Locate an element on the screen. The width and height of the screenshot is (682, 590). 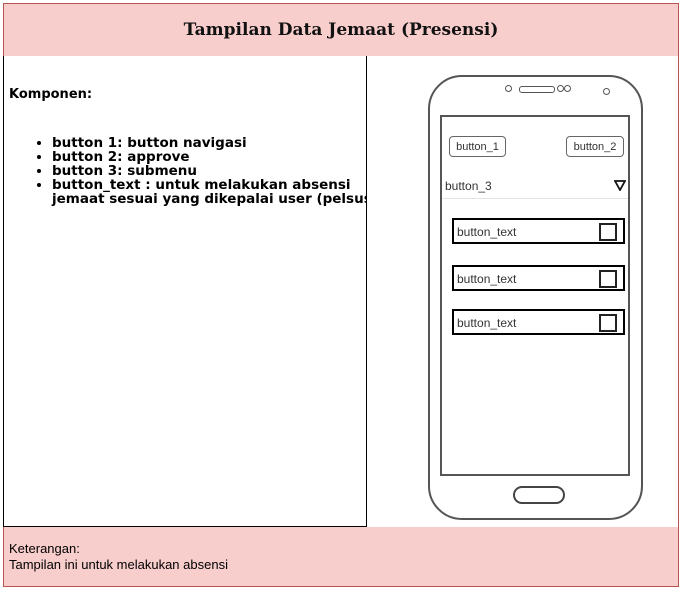
component-item: button 3: submenu is located at coordinates (217, 171).